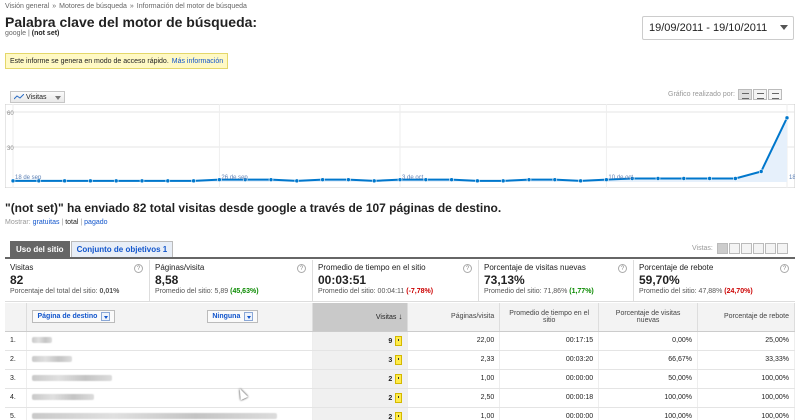 This screenshot has height=420, width=800. Describe the element at coordinates (782, 248) in the screenshot. I see `trend-view-icon` at that location.